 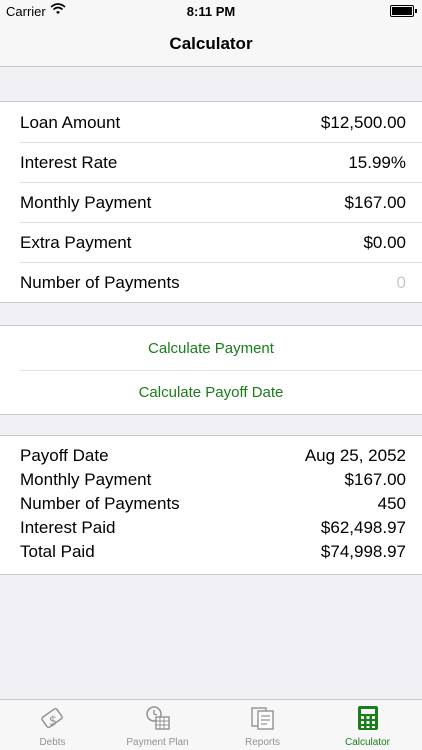 I want to click on clock: 8:11 PM, so click(x=211, y=11).